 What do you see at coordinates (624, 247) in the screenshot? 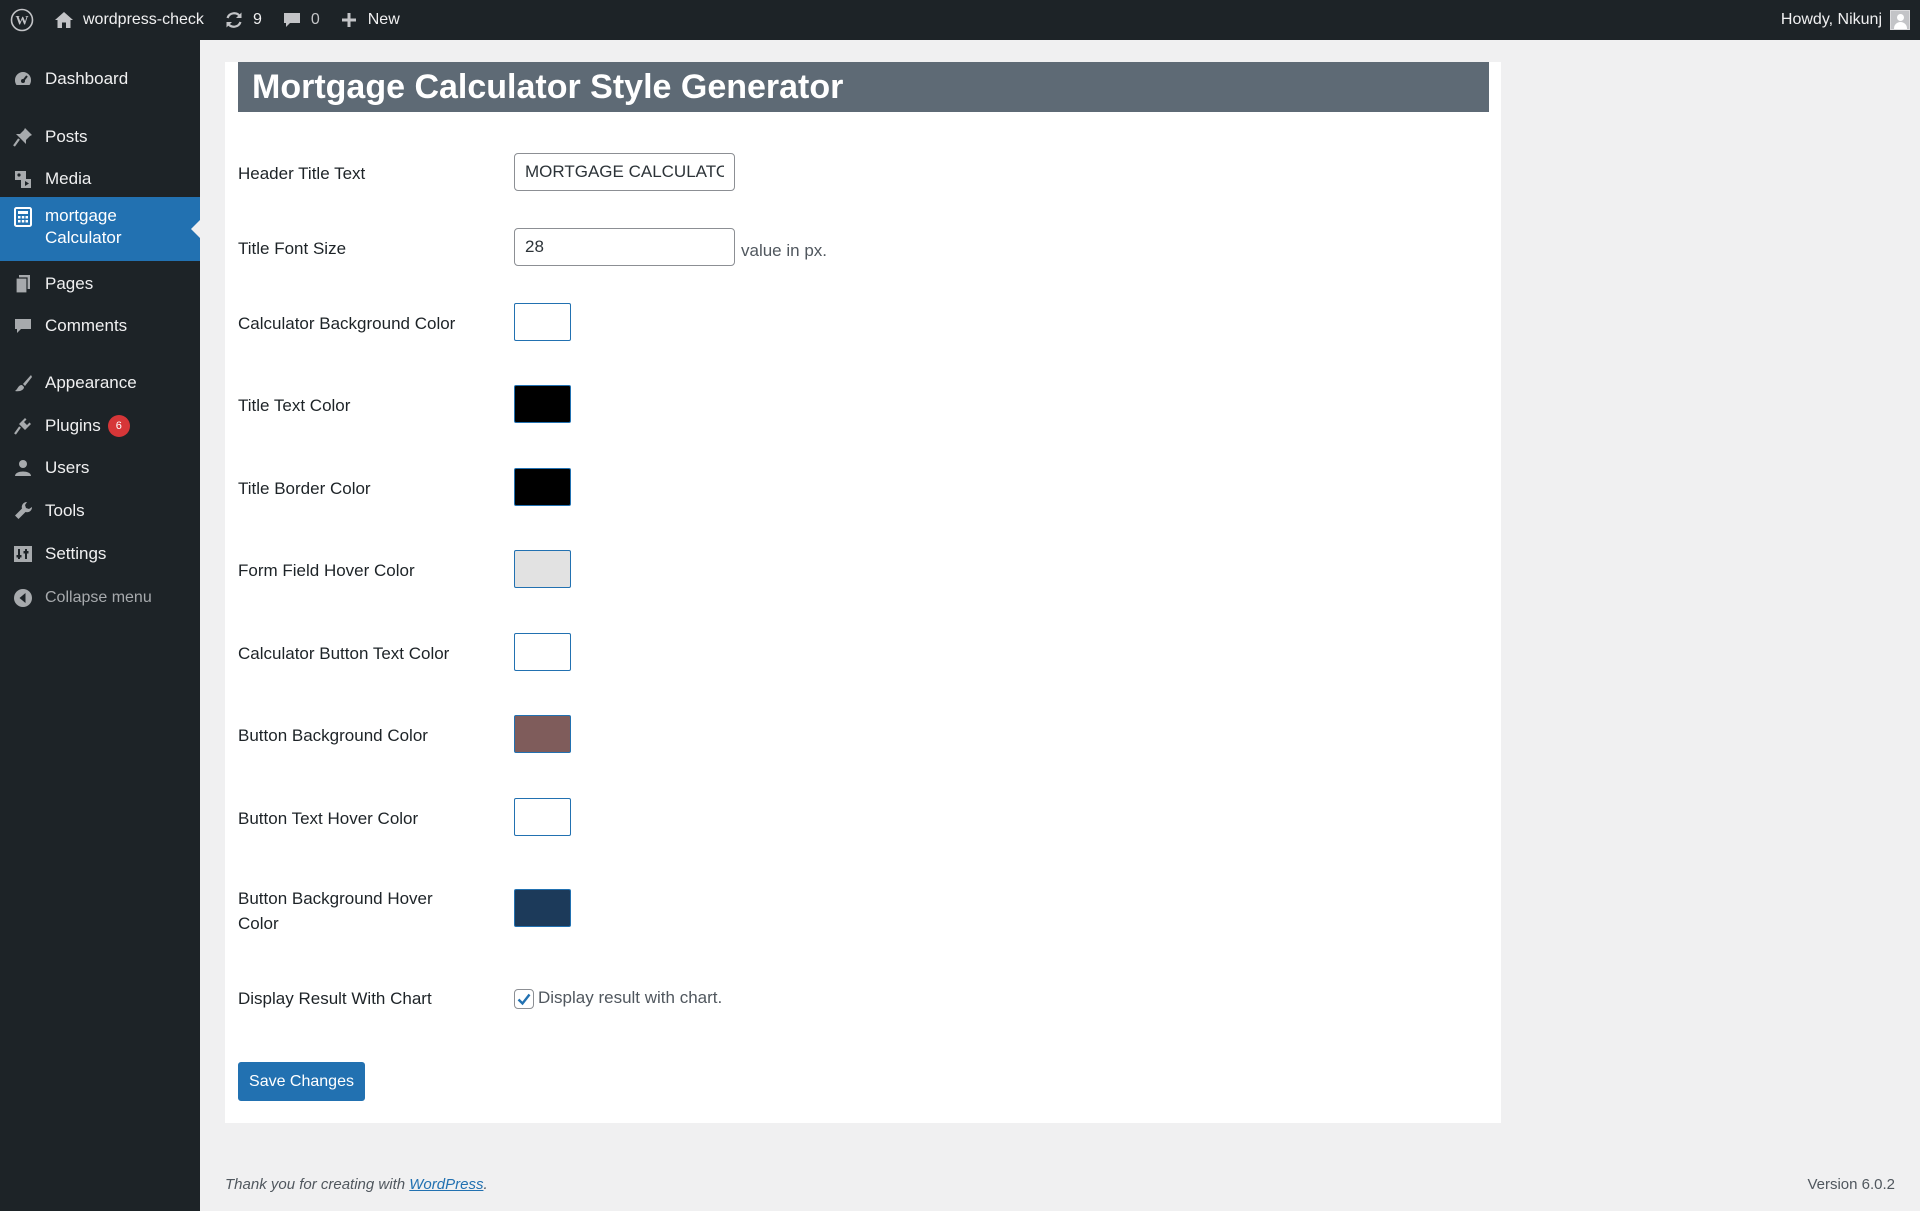
I see `title-font-size-input` at bounding box center [624, 247].